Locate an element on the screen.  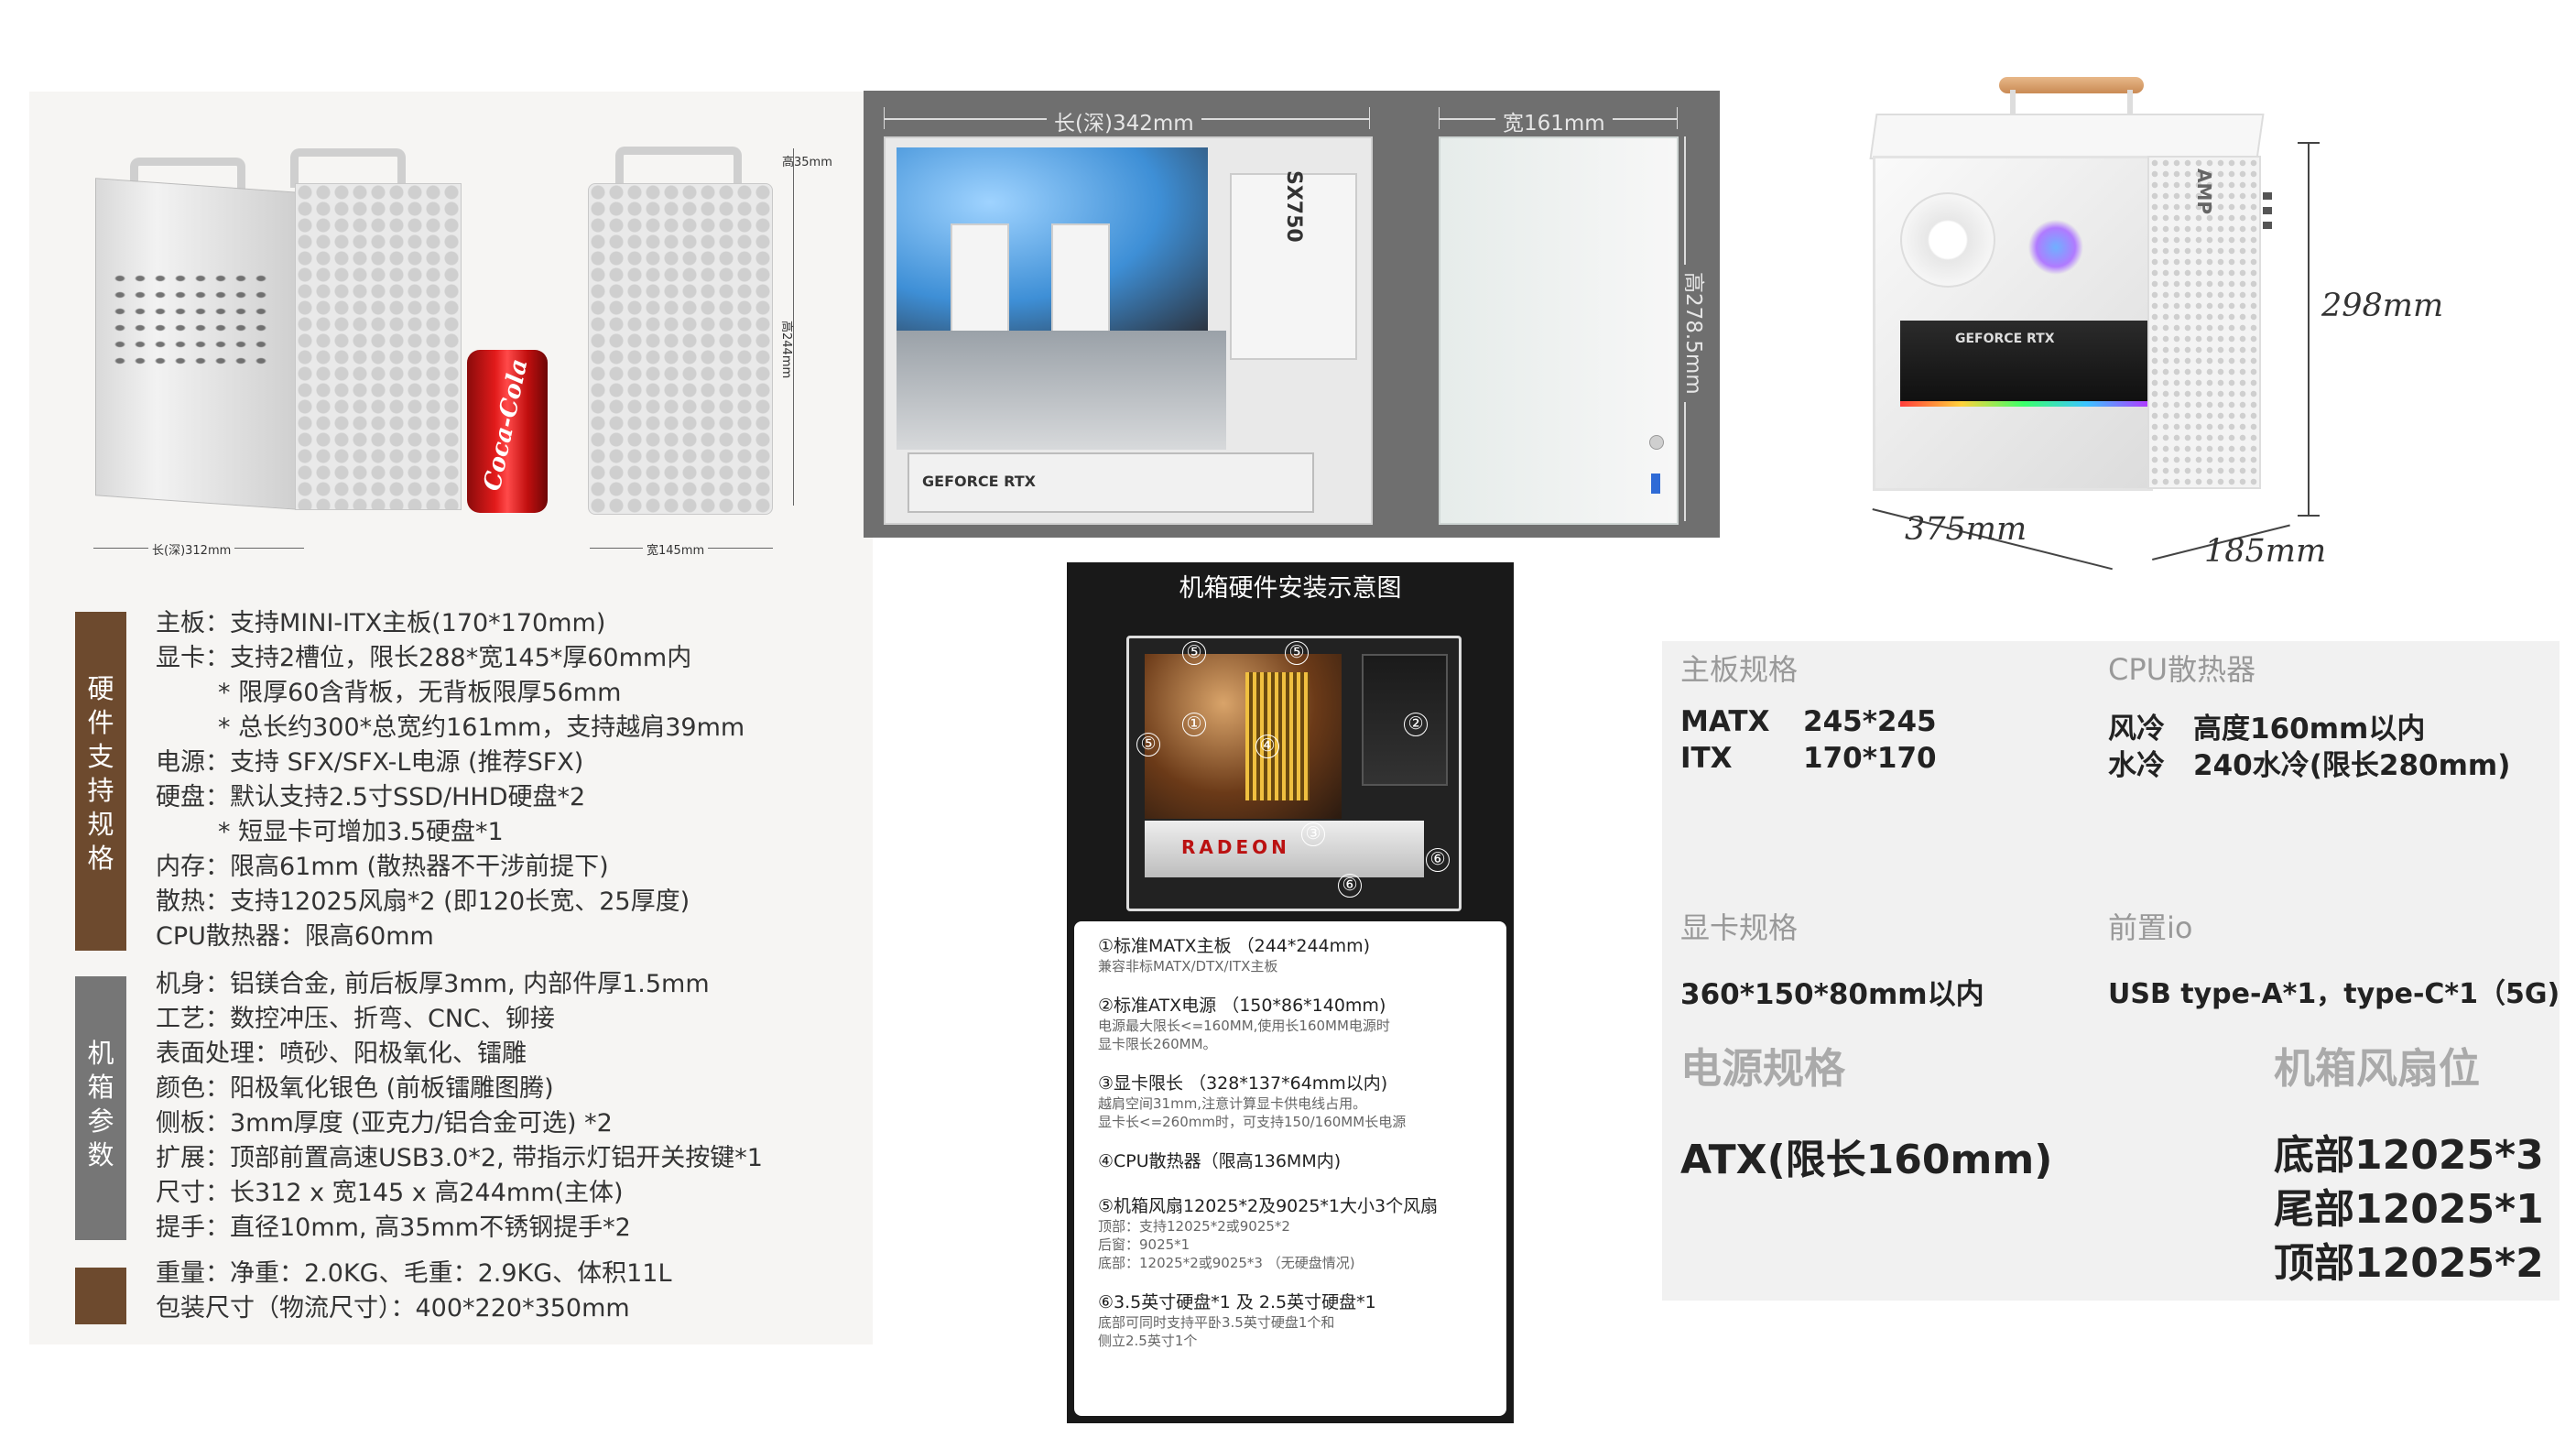
dim-height: 298mm is located at coordinates (2382, 306).